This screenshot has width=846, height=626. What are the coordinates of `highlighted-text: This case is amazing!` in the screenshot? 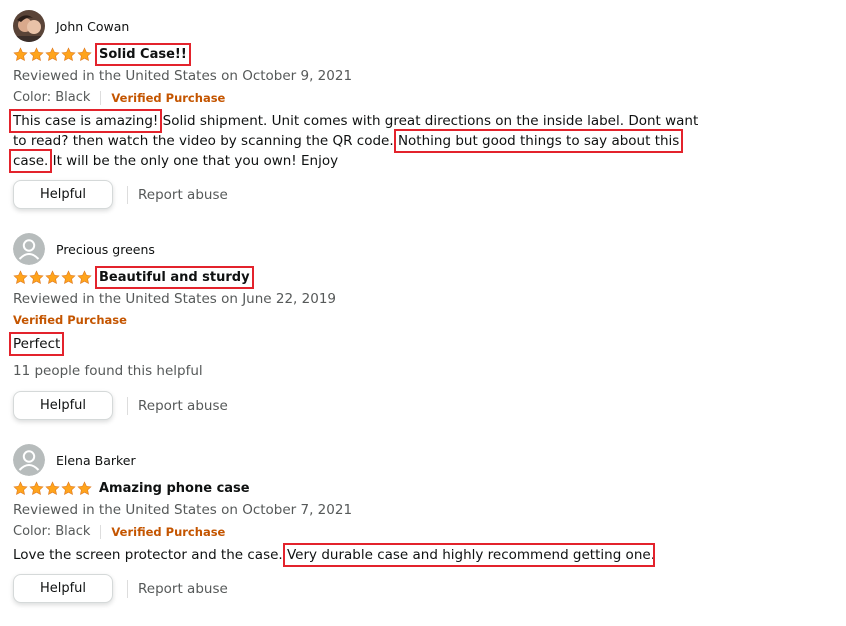 It's located at (85, 121).